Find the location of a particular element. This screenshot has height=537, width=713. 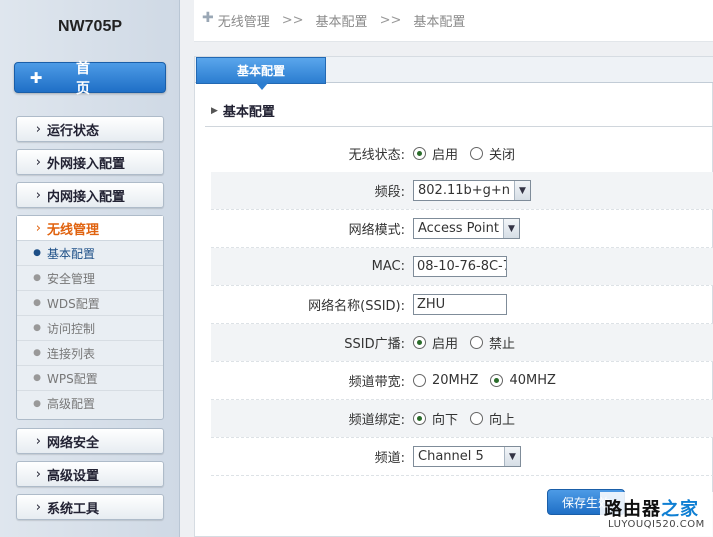

band-select: 802.11b+g+n ▼ is located at coordinates (472, 190).